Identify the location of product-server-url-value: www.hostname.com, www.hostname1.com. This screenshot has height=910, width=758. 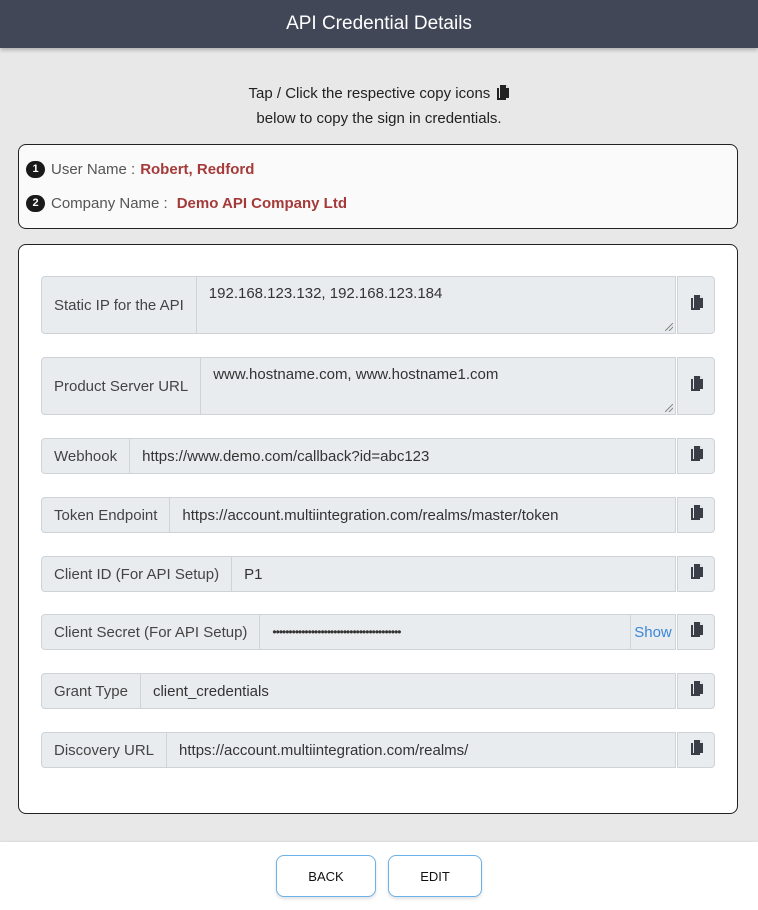
(356, 374).